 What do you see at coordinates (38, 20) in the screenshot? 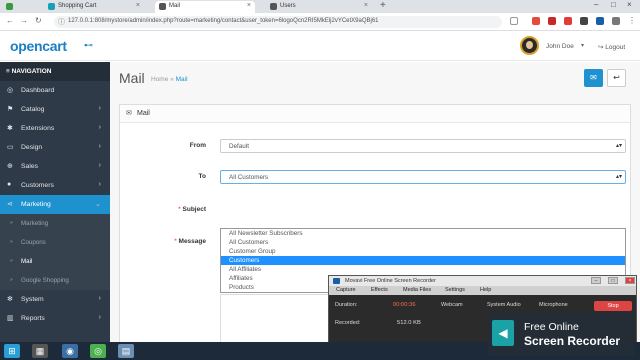
I see `reload-icon: ↻` at bounding box center [38, 20].